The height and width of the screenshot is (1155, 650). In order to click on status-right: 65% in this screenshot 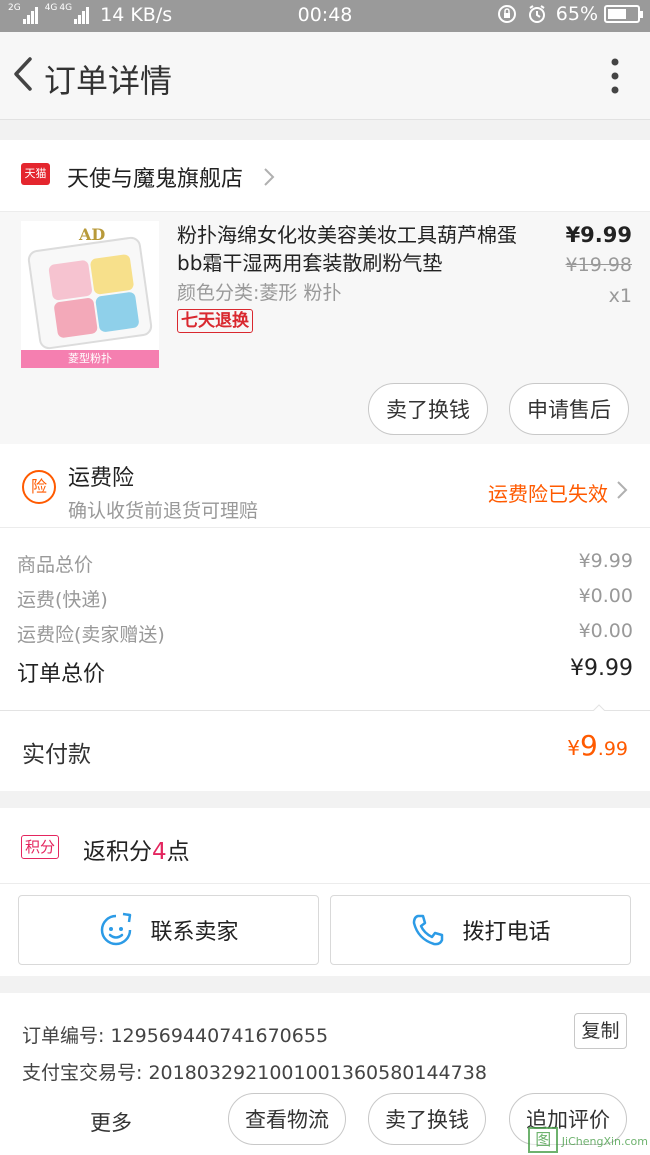, I will do `click(569, 14)`.